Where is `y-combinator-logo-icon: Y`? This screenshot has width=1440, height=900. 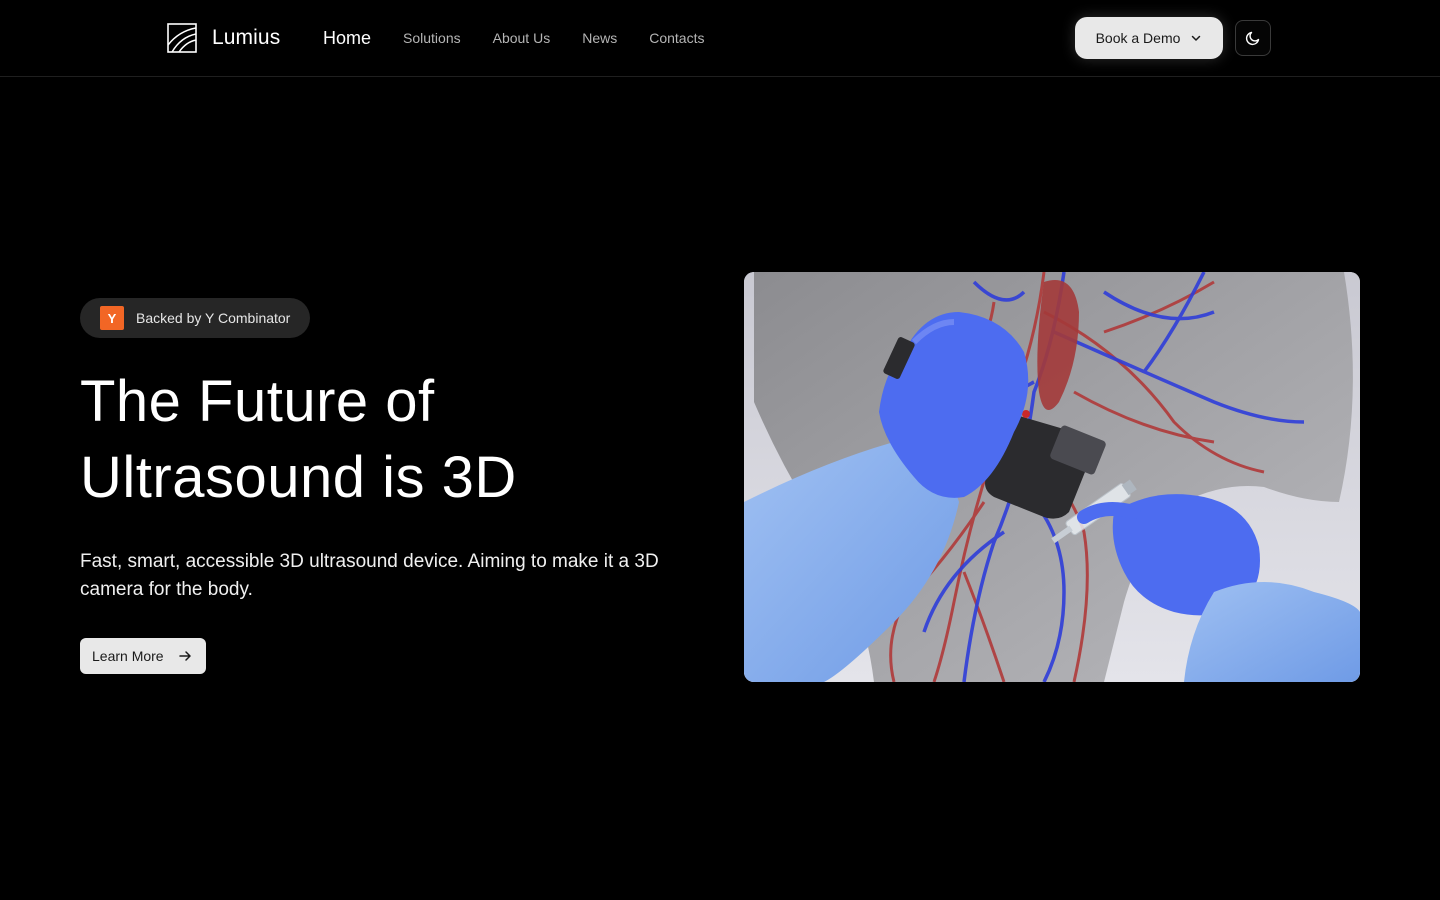
y-combinator-logo-icon: Y is located at coordinates (112, 318).